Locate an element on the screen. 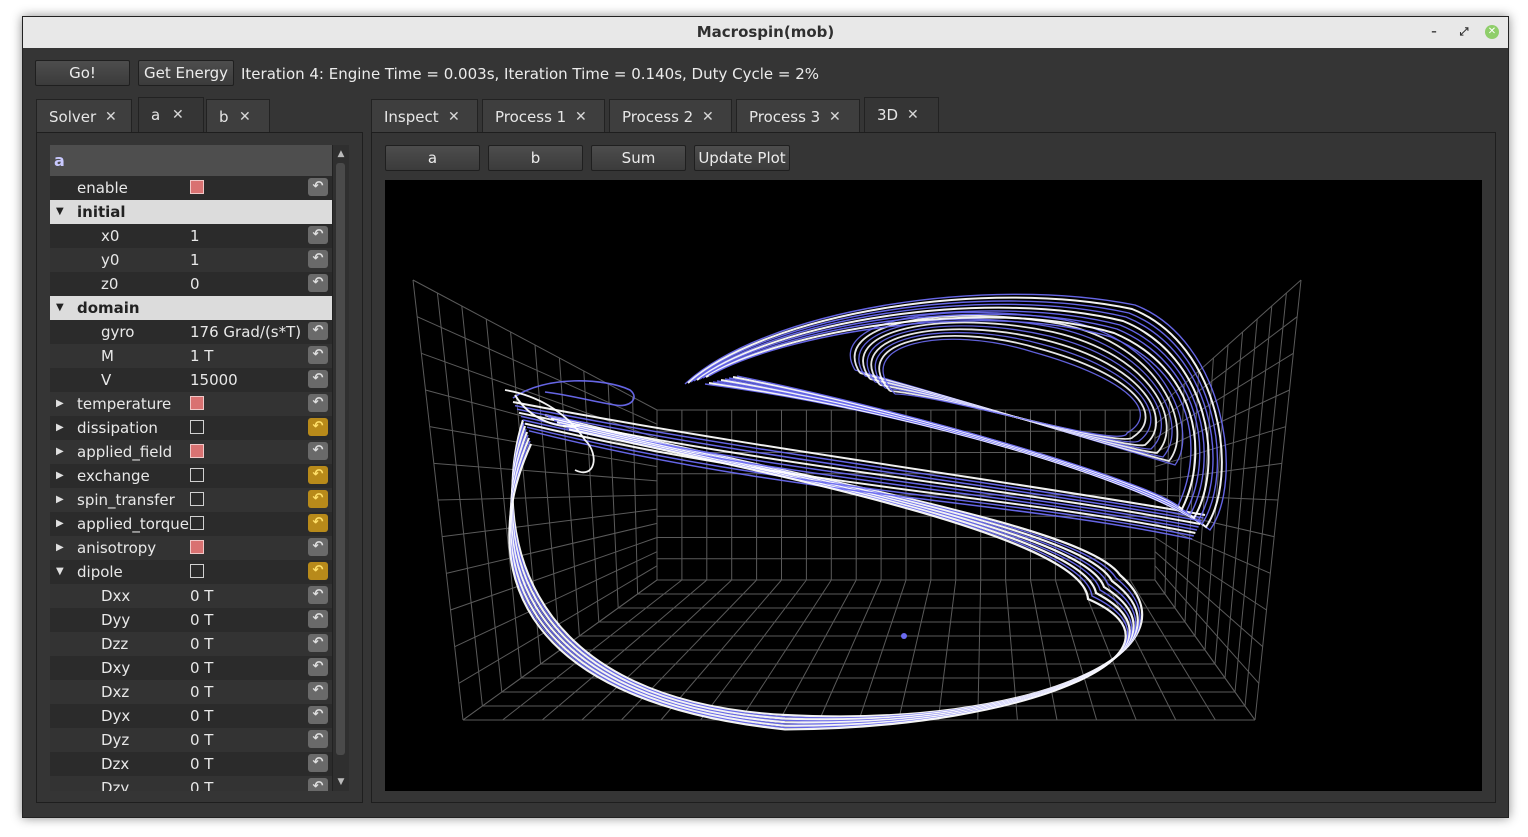 Image resolution: width=1528 pixels, height=837 pixels. tree-row-m: M 1 T ↶ is located at coordinates (191, 356).